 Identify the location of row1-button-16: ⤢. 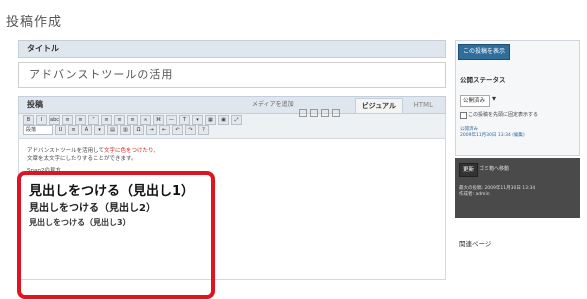
(236, 120).